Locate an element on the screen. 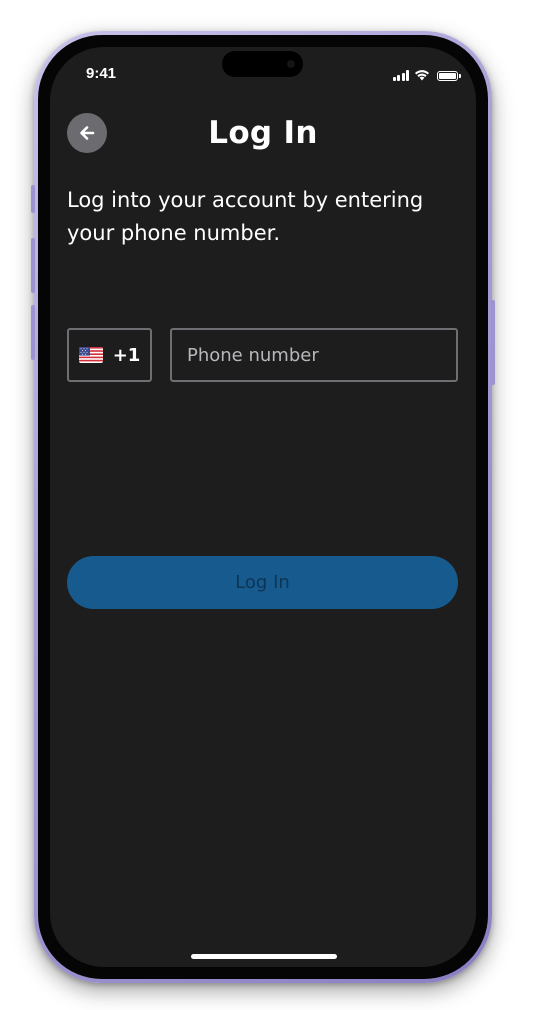  back-button is located at coordinates (87, 133).